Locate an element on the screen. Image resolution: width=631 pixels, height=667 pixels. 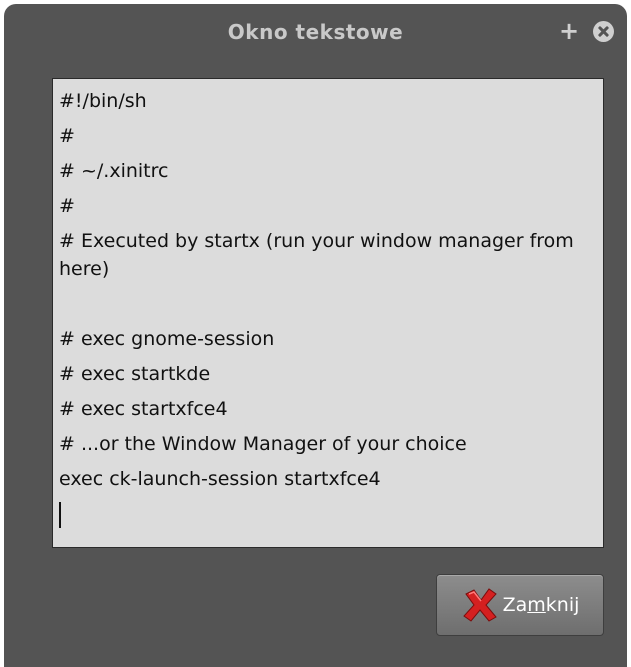
red-x-icon is located at coordinates (479, 605).